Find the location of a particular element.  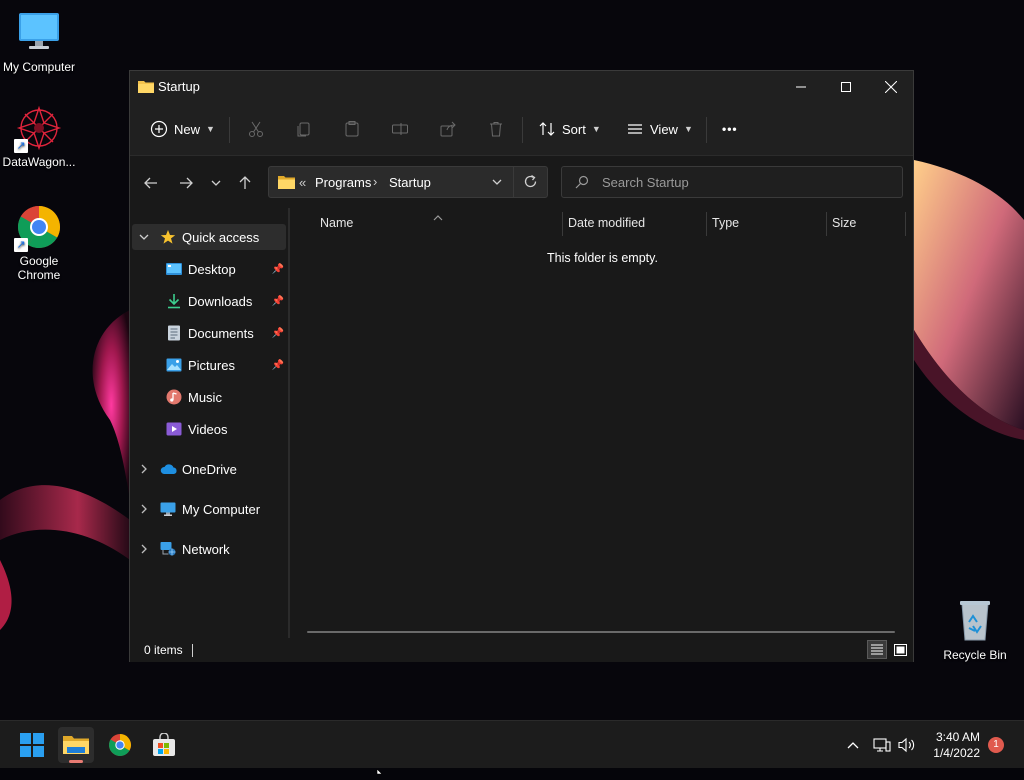

sidebar-item-pictures: Pictures 📌 is located at coordinates (209, 365).